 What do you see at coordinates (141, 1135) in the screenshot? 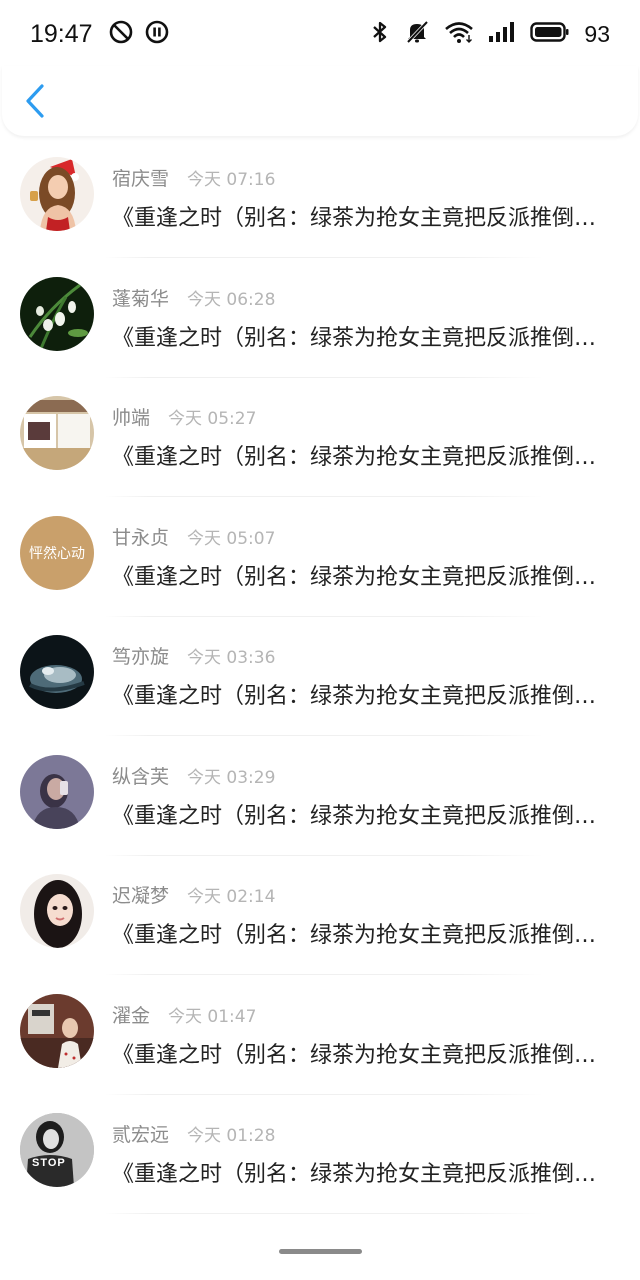
I see `sender-name: 贰宏远` at bounding box center [141, 1135].